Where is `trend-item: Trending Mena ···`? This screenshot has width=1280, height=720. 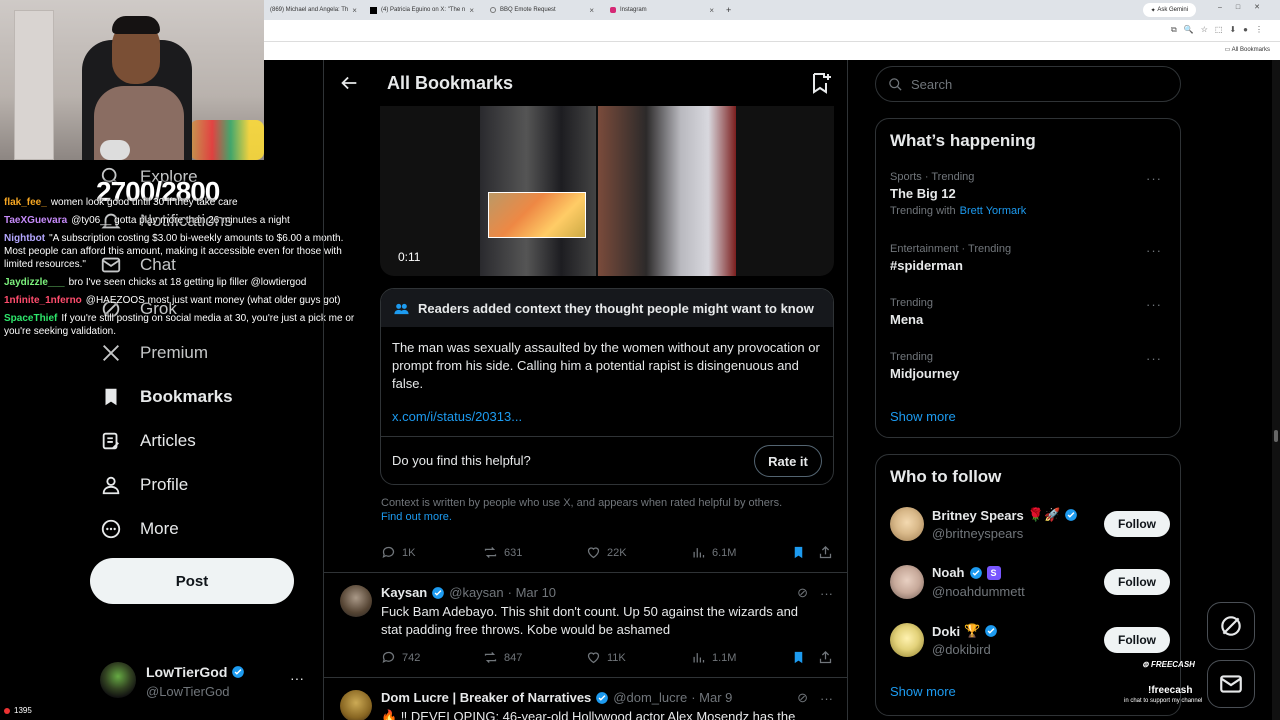
trend-item: Trending Mena ··· is located at coordinates (1030, 312).